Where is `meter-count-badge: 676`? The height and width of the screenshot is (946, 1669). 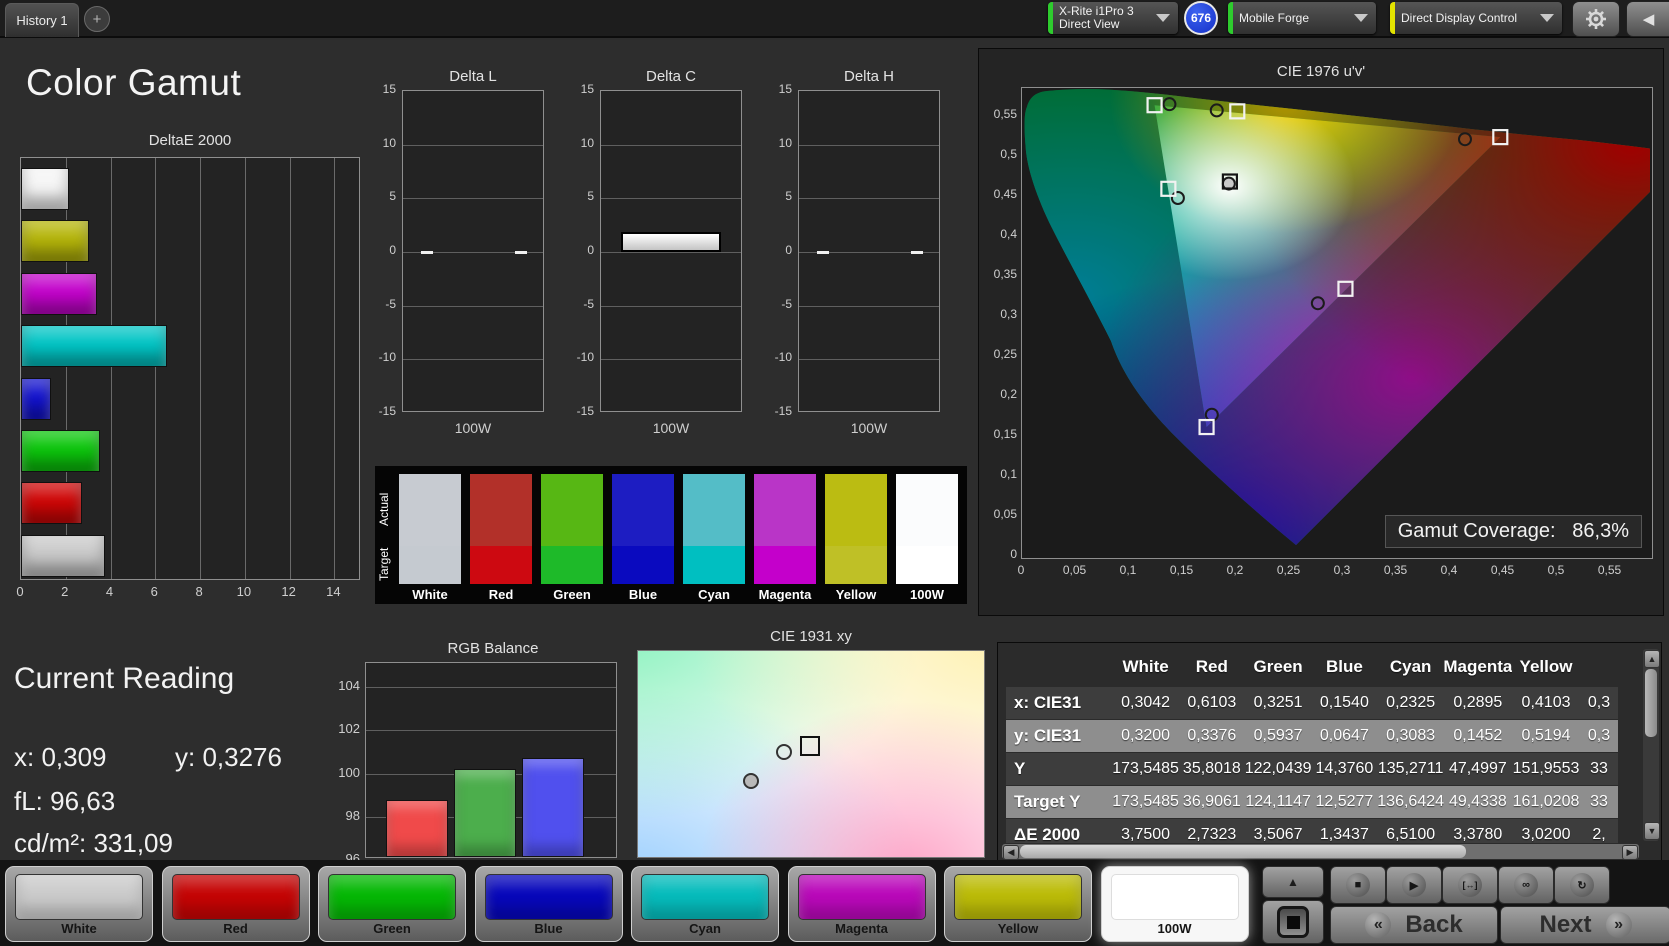 meter-count-badge: 676 is located at coordinates (1201, 18).